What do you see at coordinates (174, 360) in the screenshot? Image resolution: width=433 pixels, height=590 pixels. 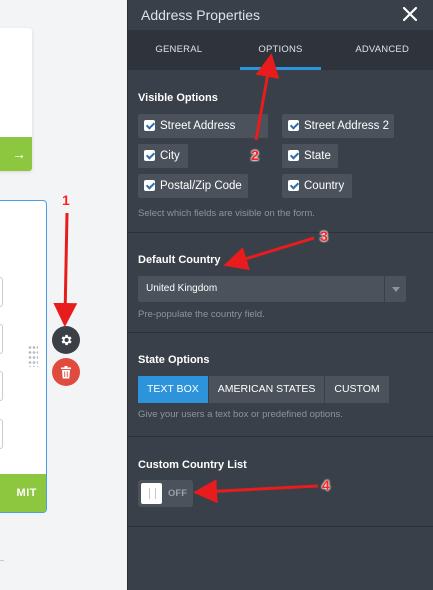 I see `state-options-title: State Options` at bounding box center [174, 360].